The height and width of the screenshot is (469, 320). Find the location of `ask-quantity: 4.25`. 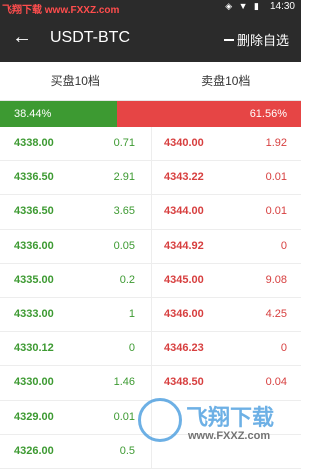

ask-quantity: 4.25 is located at coordinates (276, 313).